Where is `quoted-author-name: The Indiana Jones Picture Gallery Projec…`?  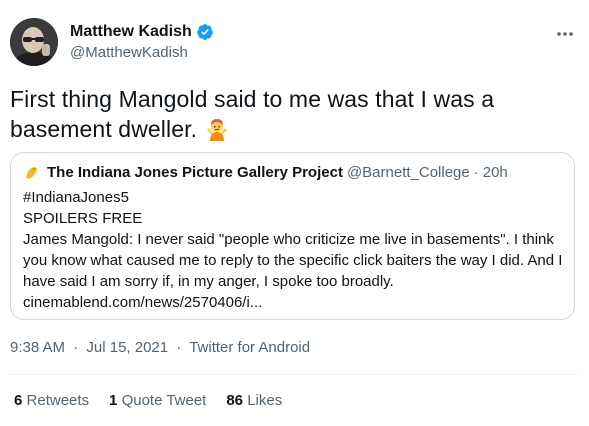
quoted-author-name: The Indiana Jones Picture Gallery Projec… is located at coordinates (195, 173).